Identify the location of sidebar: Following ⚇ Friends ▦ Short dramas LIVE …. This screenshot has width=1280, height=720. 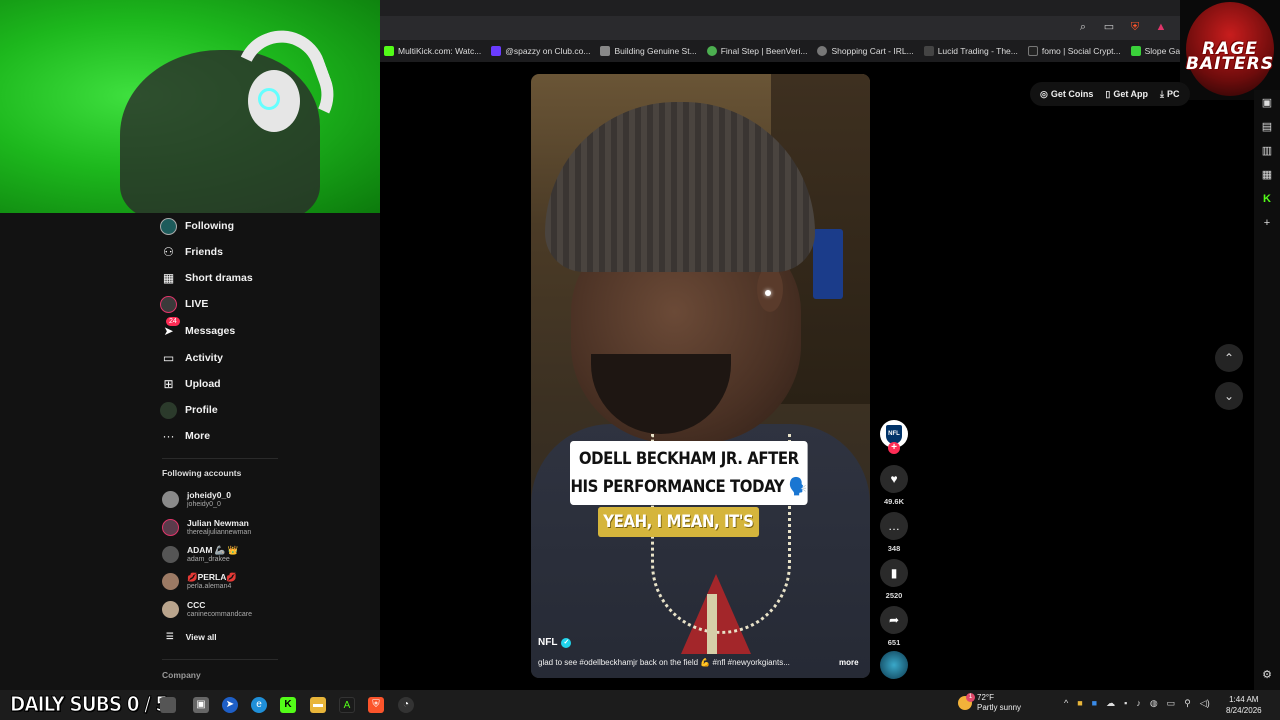
(264, 451).